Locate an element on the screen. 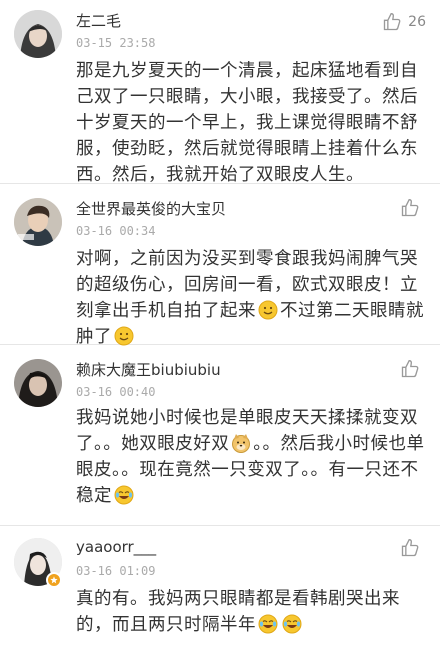 The image size is (440, 645). like-button: 26 is located at coordinates (404, 22).